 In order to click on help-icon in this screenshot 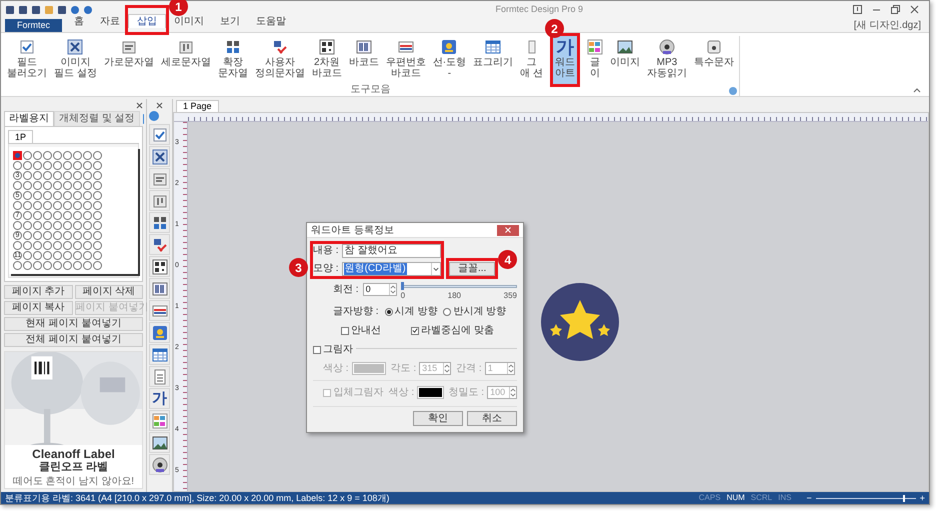, I will do `click(857, 9)`.